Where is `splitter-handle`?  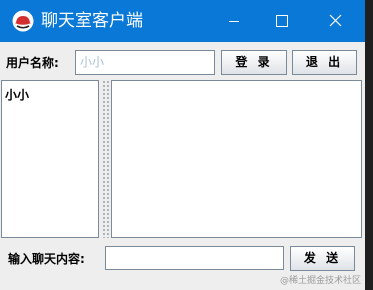
splitter-handle is located at coordinates (105, 159).